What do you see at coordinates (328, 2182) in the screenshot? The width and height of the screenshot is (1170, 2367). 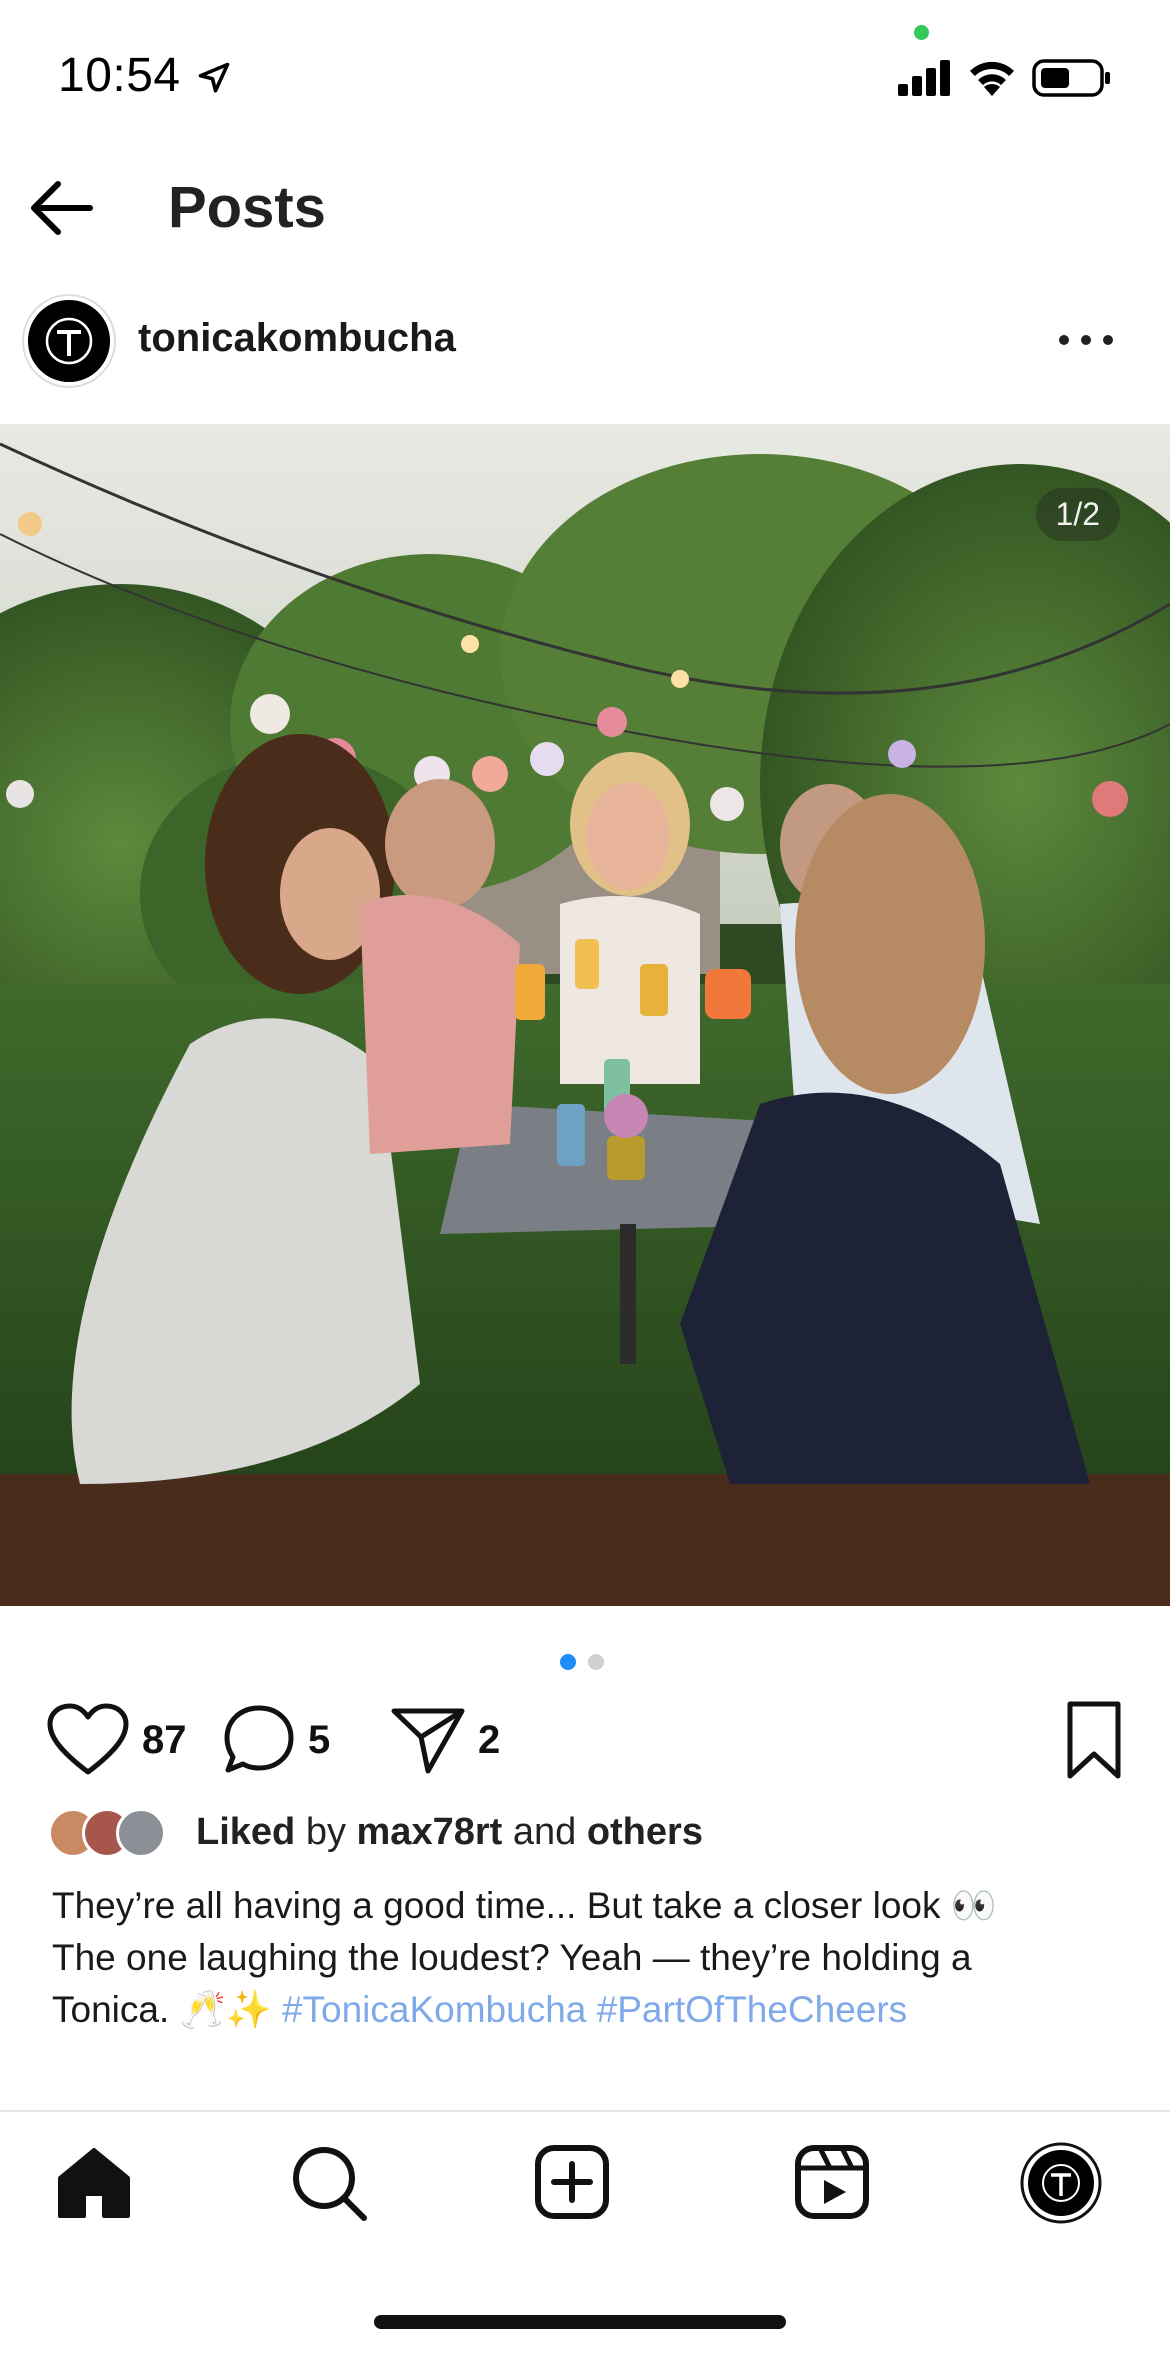 I see `search-icon` at bounding box center [328, 2182].